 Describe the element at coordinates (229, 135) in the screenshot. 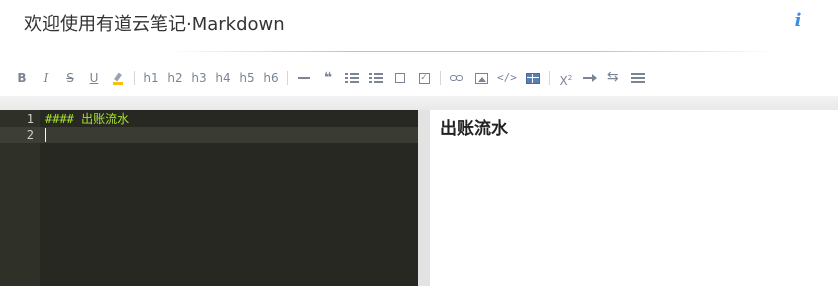

I see `active-line-highlight` at that location.